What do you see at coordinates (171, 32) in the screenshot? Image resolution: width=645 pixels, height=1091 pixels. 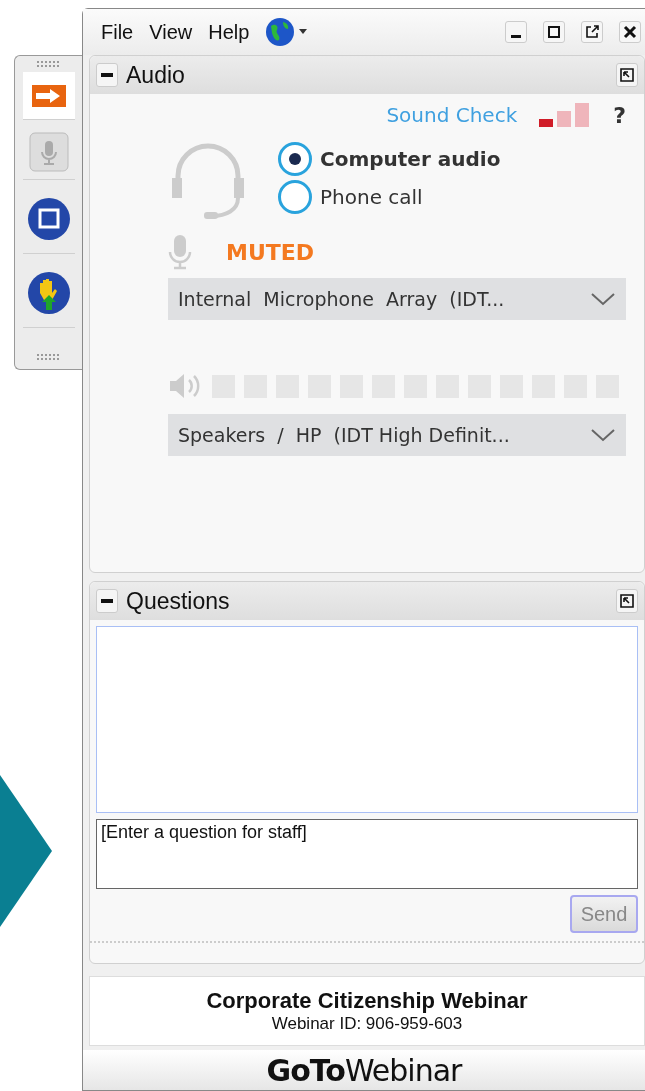 I see `menu-item: View` at bounding box center [171, 32].